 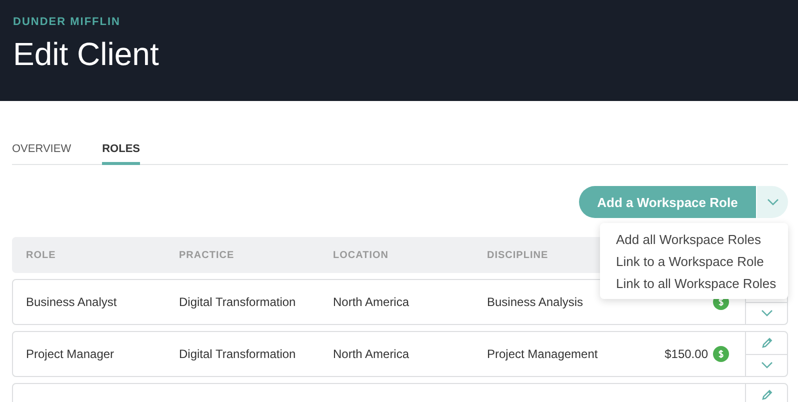 I want to click on column-header: DISCIPLINE, so click(x=518, y=255).